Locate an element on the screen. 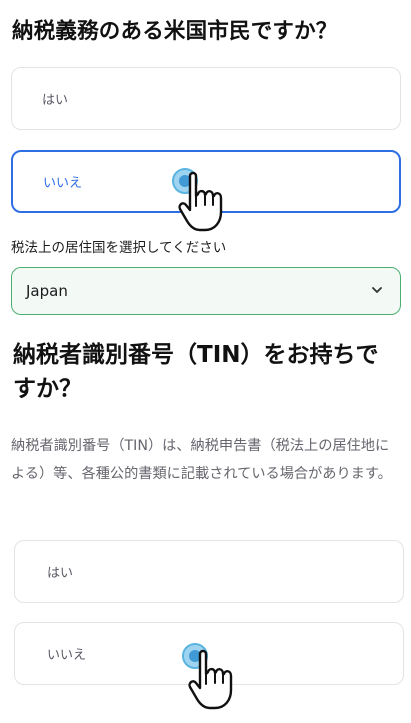  tin-yes-option: はい is located at coordinates (209, 571).